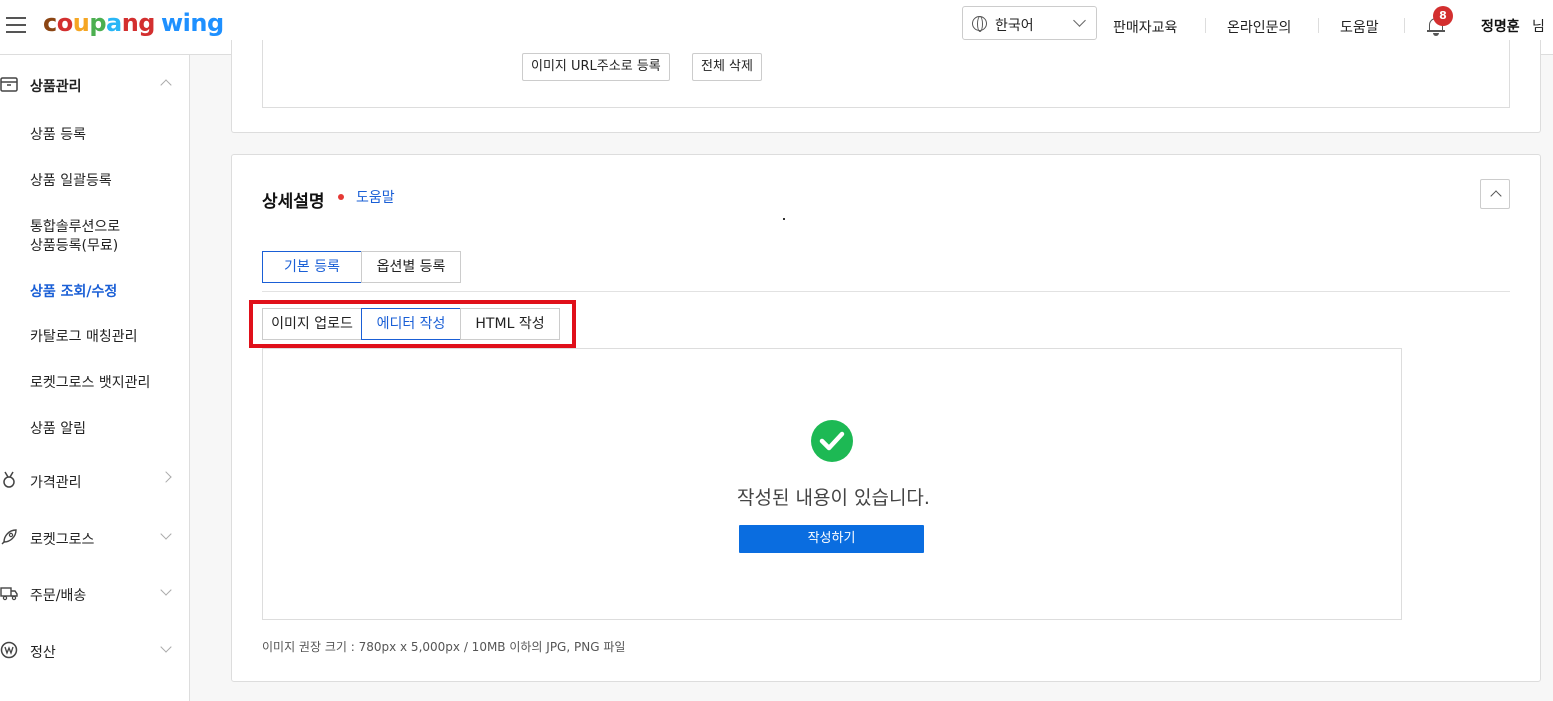 The height and width of the screenshot is (701, 1553). Describe the element at coordinates (84, 337) in the screenshot. I see `sidebar-item-catalog-matching: 카탈로그 매칭관리` at that location.